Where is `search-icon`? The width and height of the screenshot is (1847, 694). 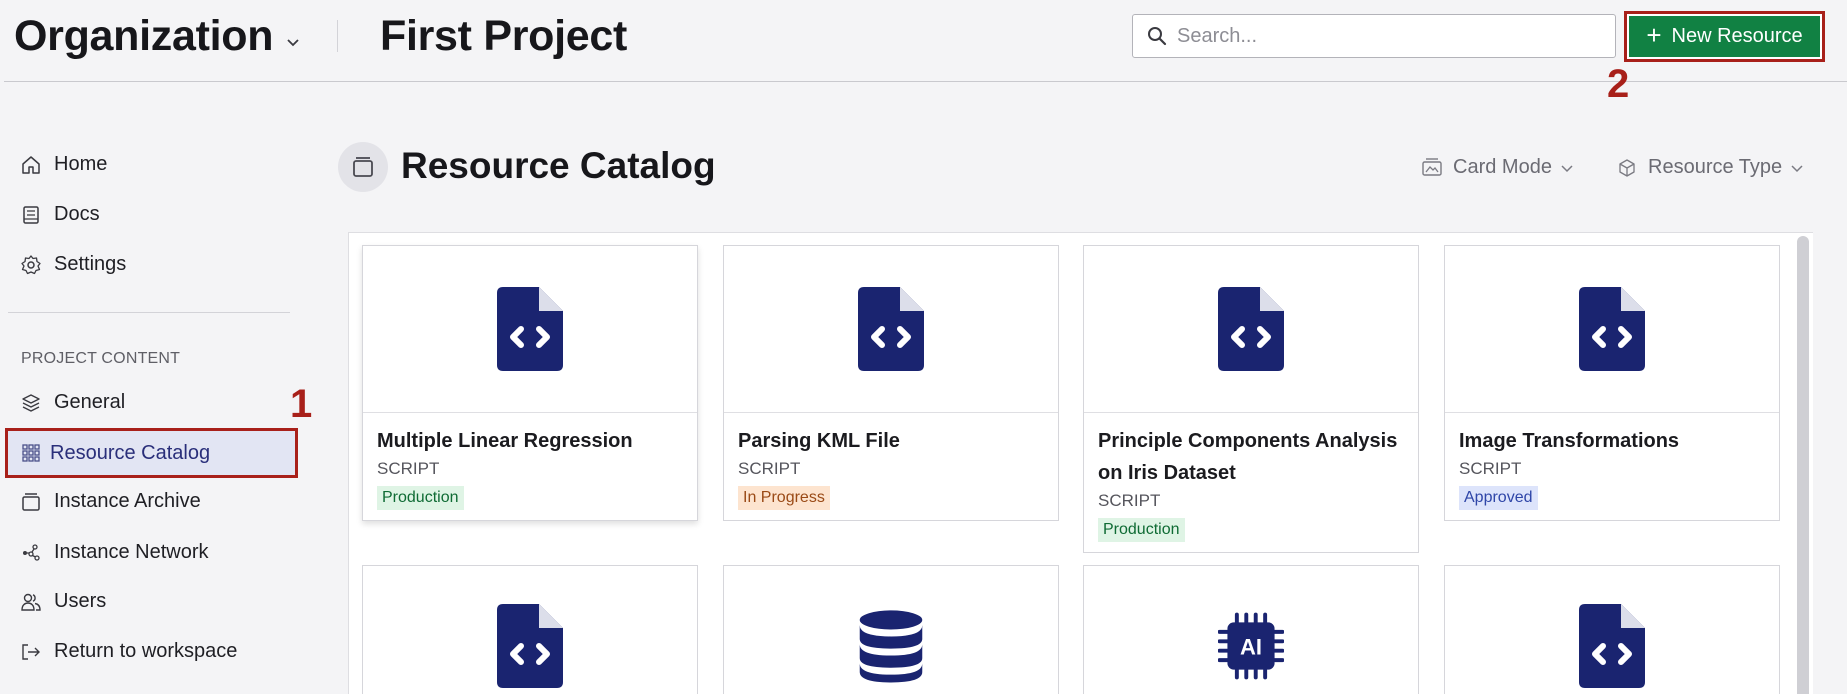 search-icon is located at coordinates (1157, 36).